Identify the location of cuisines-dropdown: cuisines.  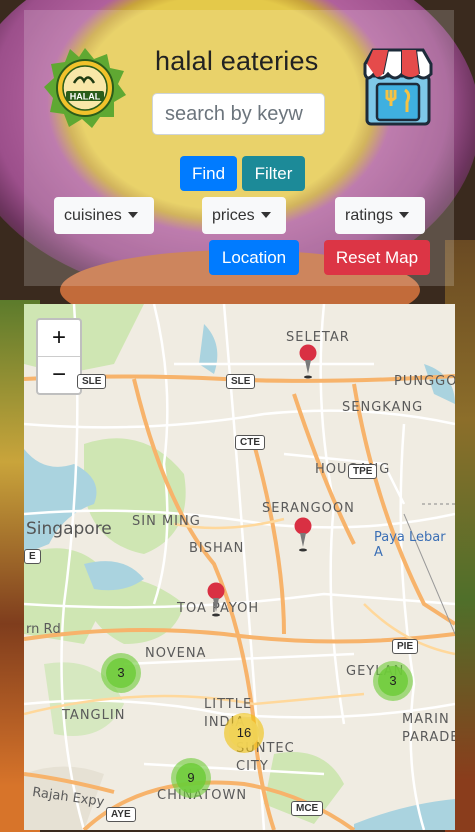
(104, 215).